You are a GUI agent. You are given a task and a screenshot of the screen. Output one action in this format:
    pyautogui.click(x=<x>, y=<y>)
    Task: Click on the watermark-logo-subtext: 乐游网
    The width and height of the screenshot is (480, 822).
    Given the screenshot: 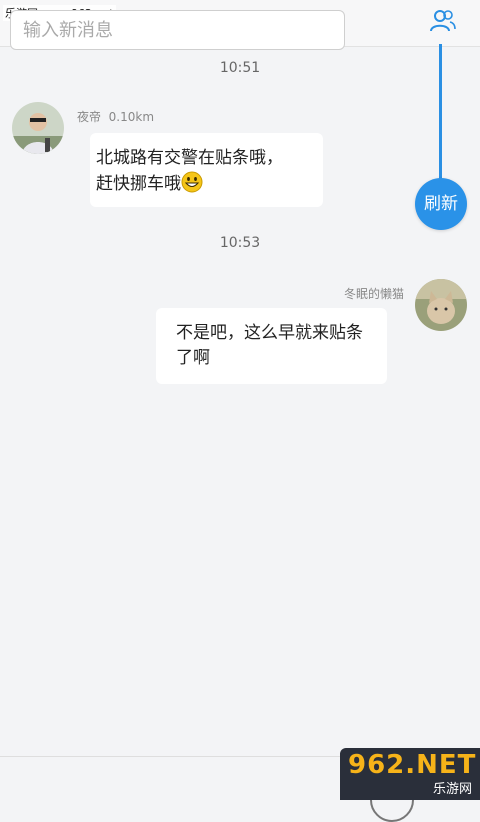 What is the action you would take?
    pyautogui.click(x=452, y=789)
    